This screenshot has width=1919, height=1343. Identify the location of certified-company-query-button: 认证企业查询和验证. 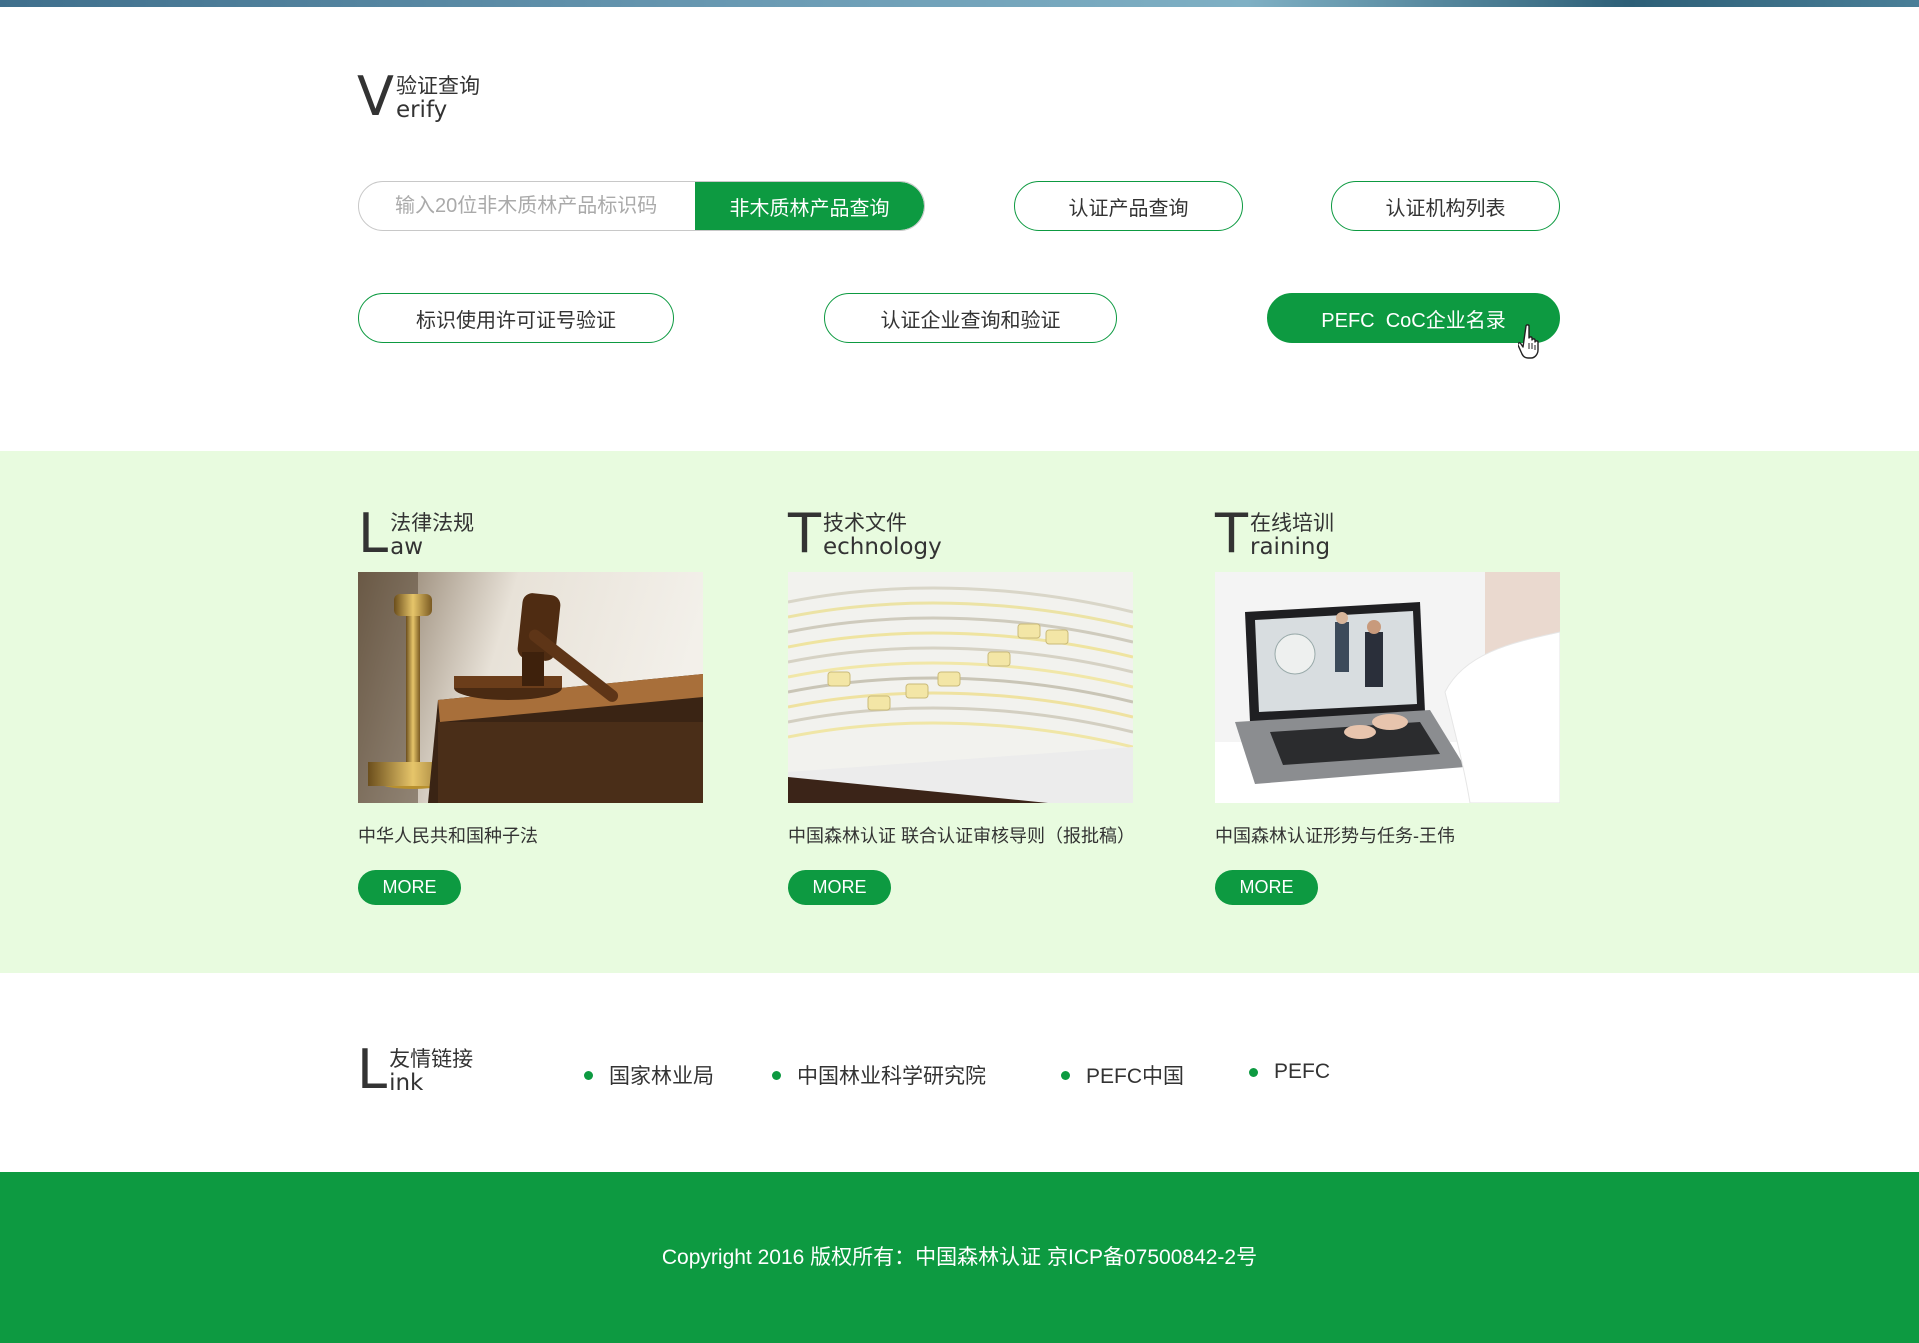
(970, 318).